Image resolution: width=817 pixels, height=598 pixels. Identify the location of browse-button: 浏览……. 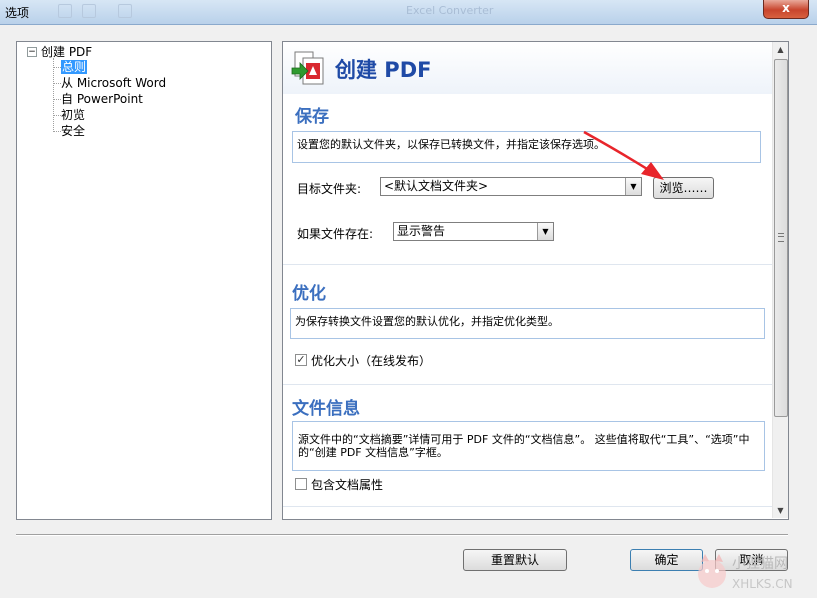
(683, 188).